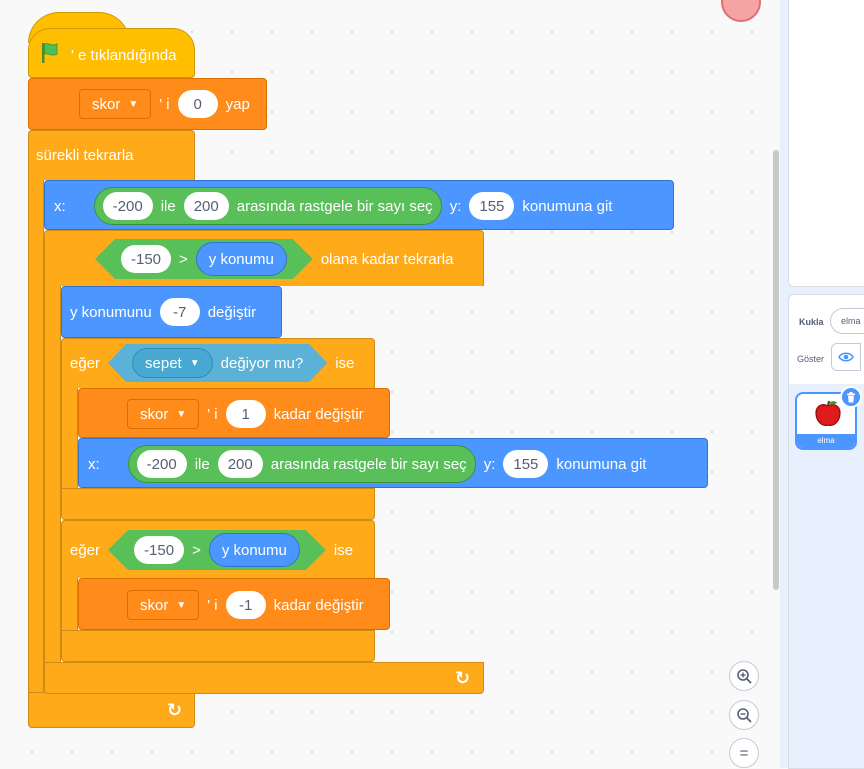 This screenshot has width=864, height=769. What do you see at coordinates (232, 312) in the screenshot?
I see `change-y-action-label: değiştir` at bounding box center [232, 312].